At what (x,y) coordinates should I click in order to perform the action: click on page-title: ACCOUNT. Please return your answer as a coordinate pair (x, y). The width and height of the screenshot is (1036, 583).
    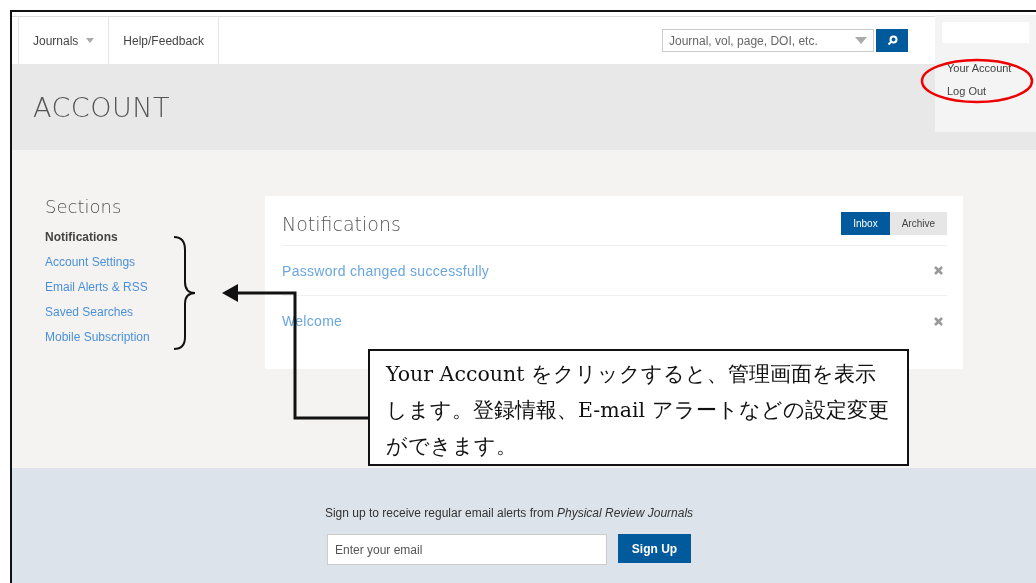
    Looking at the image, I should click on (101, 107).